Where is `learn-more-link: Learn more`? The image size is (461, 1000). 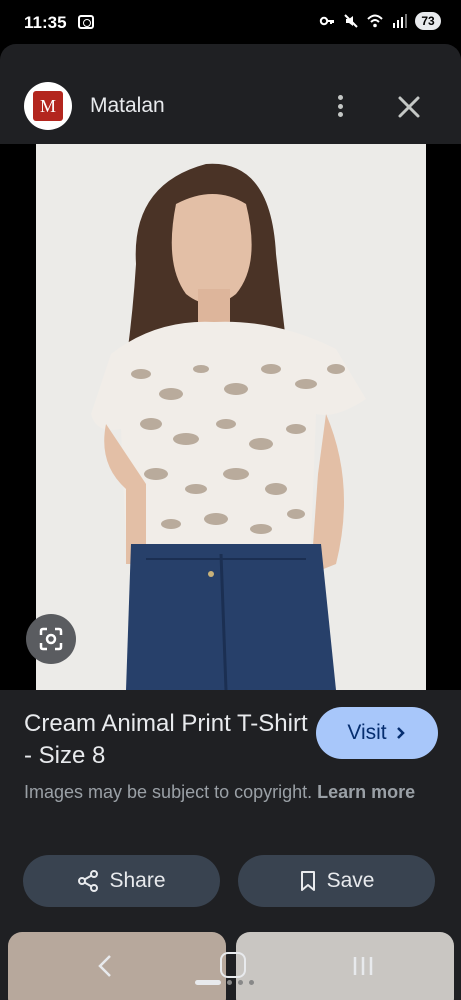
learn-more-link: Learn more is located at coordinates (366, 792).